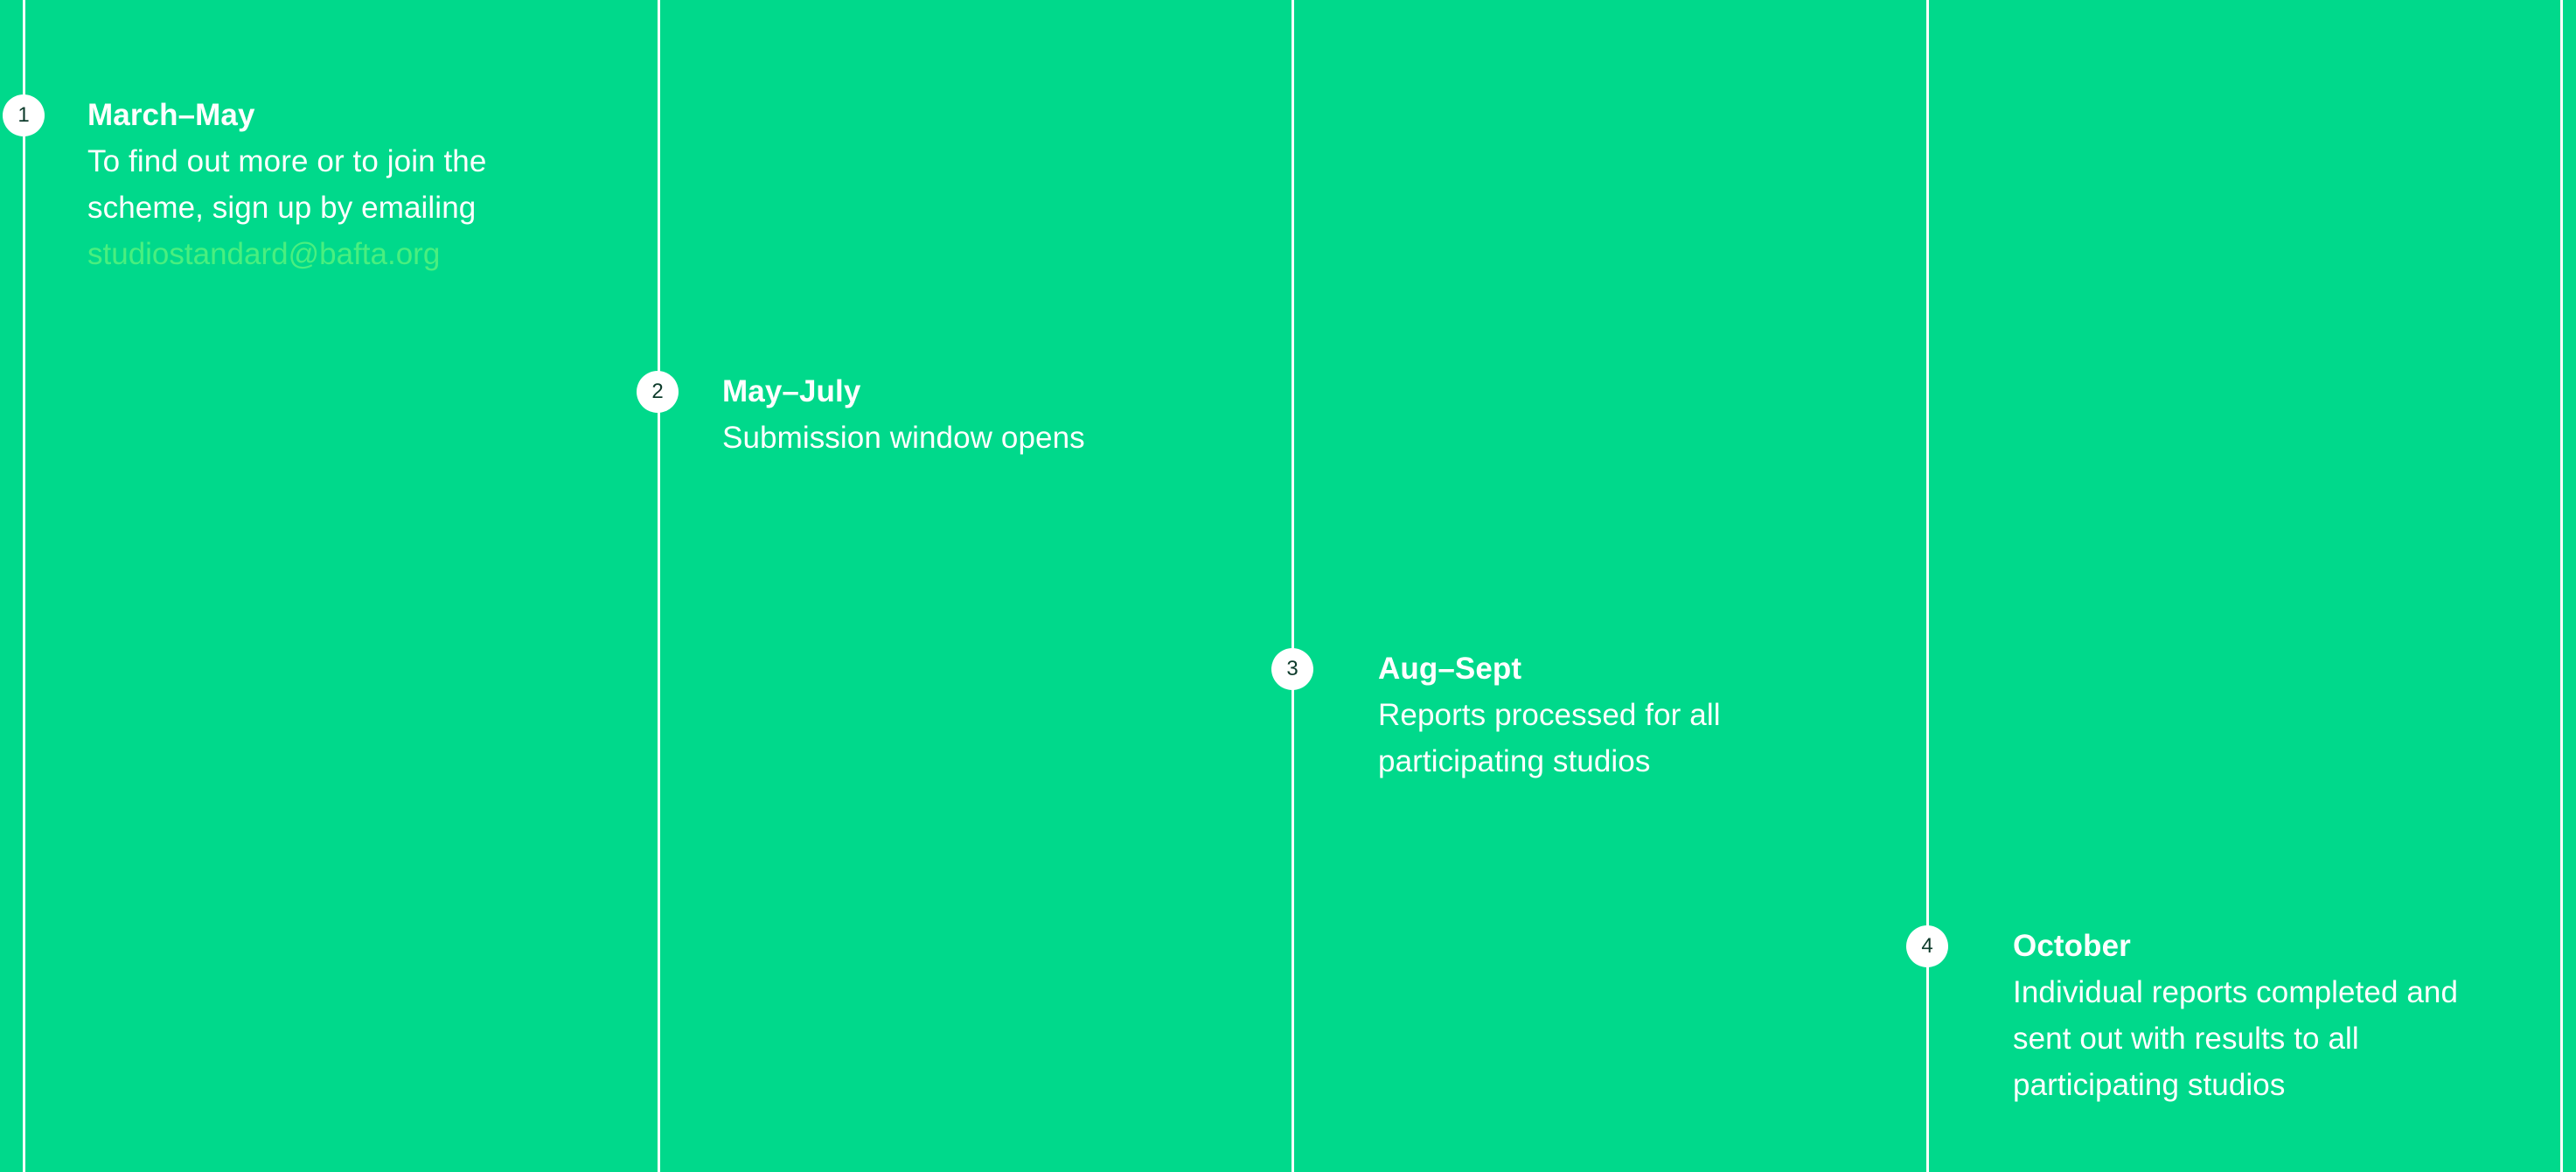 This screenshot has height=1172, width=2576. What do you see at coordinates (658, 392) in the screenshot?
I see `step-number-badge: 2` at bounding box center [658, 392].